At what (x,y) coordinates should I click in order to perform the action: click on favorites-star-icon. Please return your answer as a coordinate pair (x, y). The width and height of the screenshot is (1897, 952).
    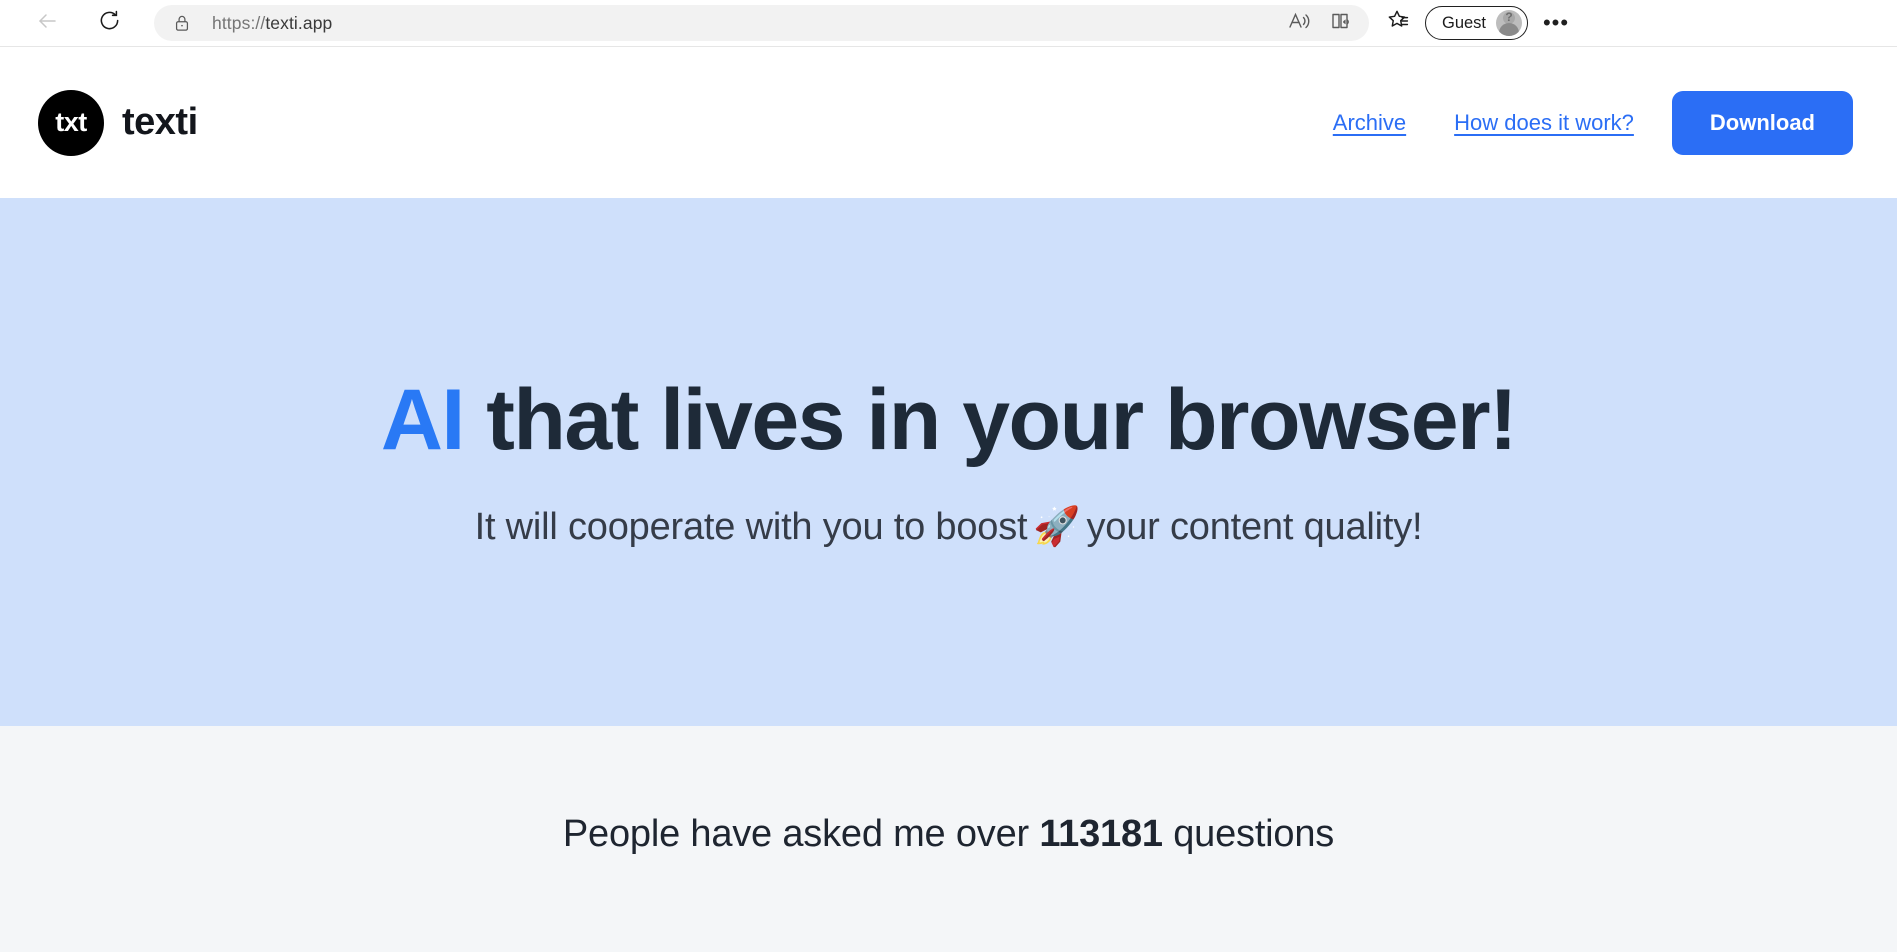
    Looking at the image, I should click on (1397, 23).